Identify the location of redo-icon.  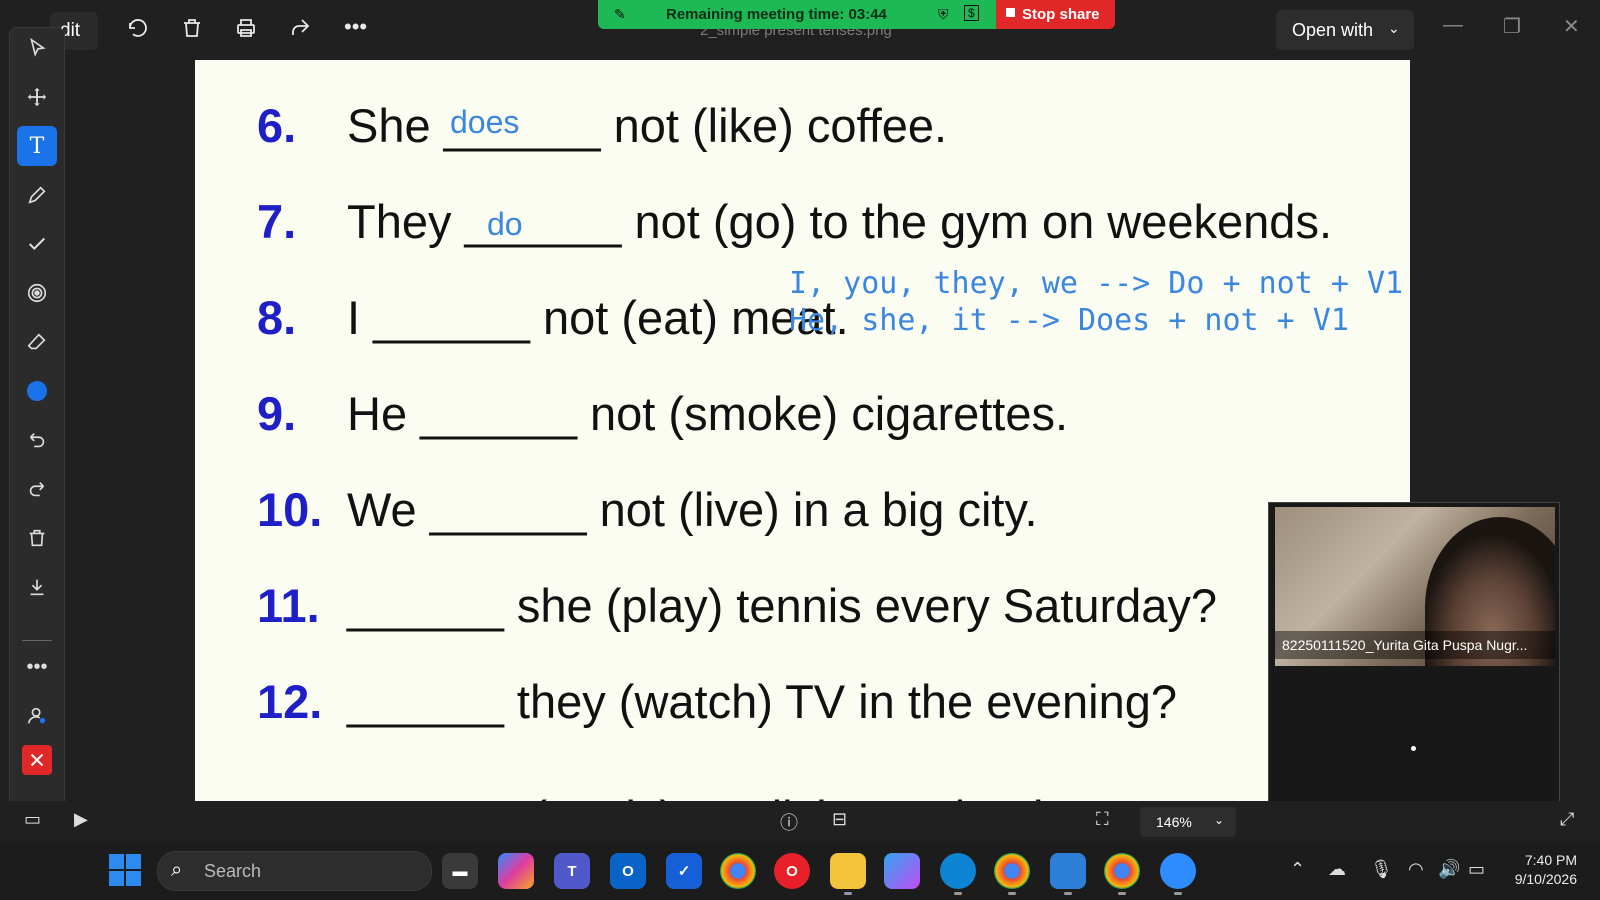
(37, 489).